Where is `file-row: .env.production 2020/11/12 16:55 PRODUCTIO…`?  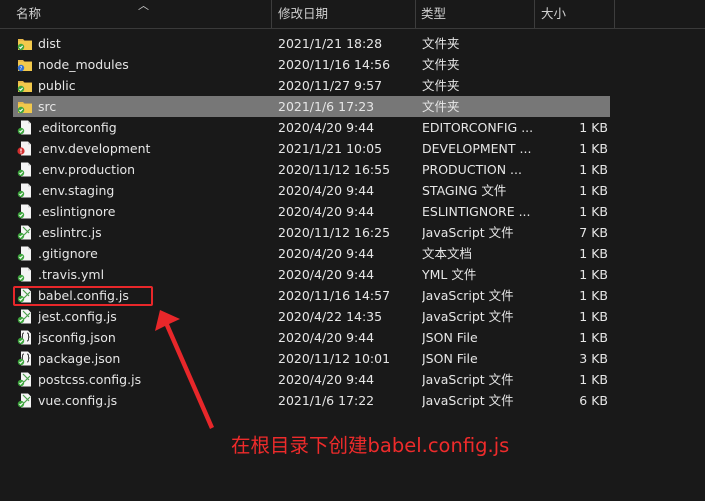 file-row: .env.production 2020/11/12 16:55 PRODUCTIO… is located at coordinates (352, 169).